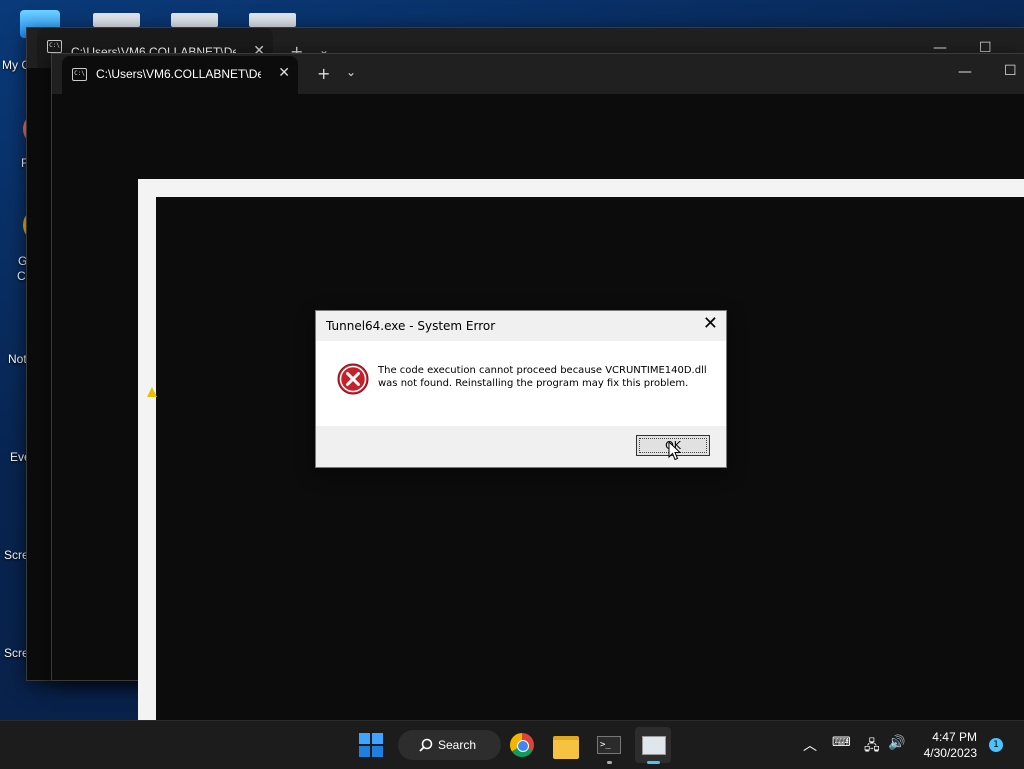 This screenshot has height=769, width=1024. Describe the element at coordinates (284, 72) in the screenshot. I see `close-tab-icon: ✕` at that location.